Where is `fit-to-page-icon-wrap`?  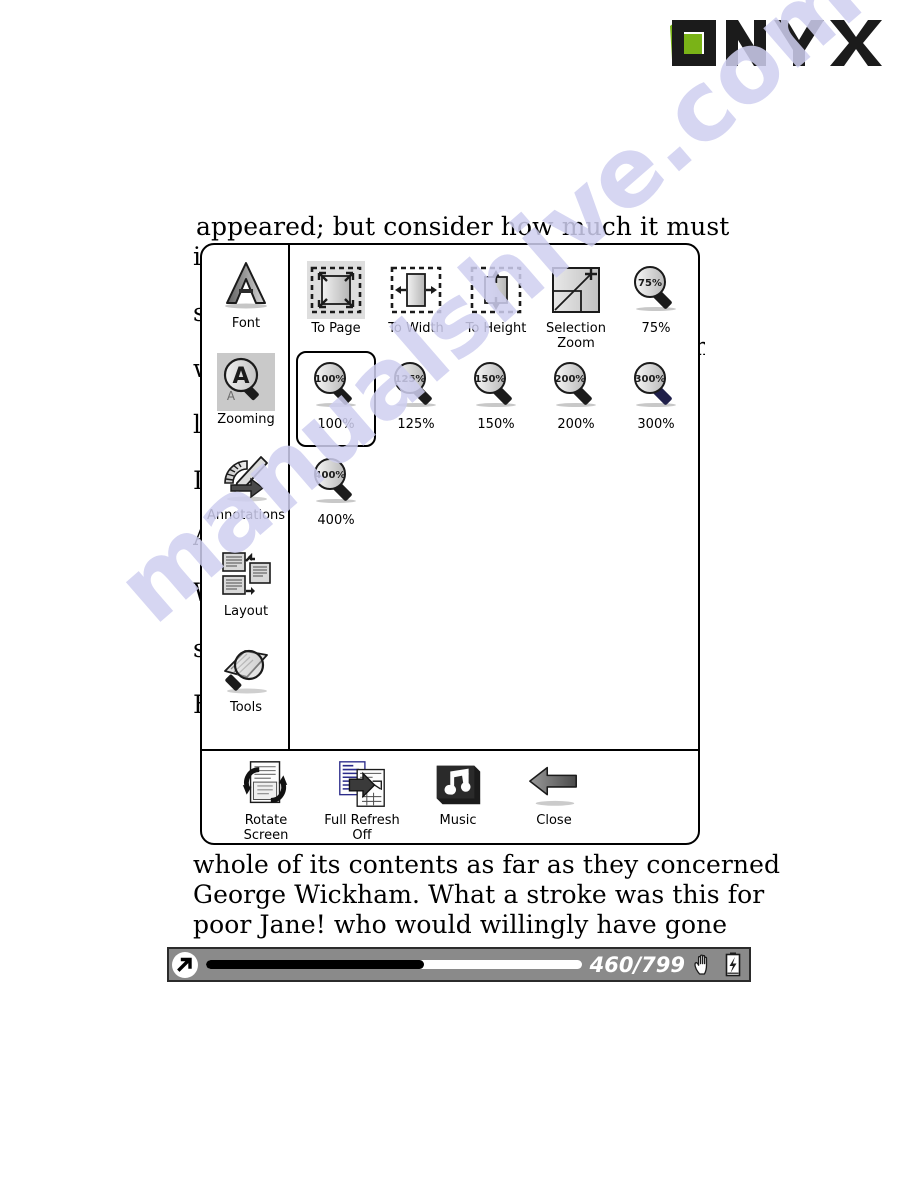 fit-to-page-icon-wrap is located at coordinates (336, 290).